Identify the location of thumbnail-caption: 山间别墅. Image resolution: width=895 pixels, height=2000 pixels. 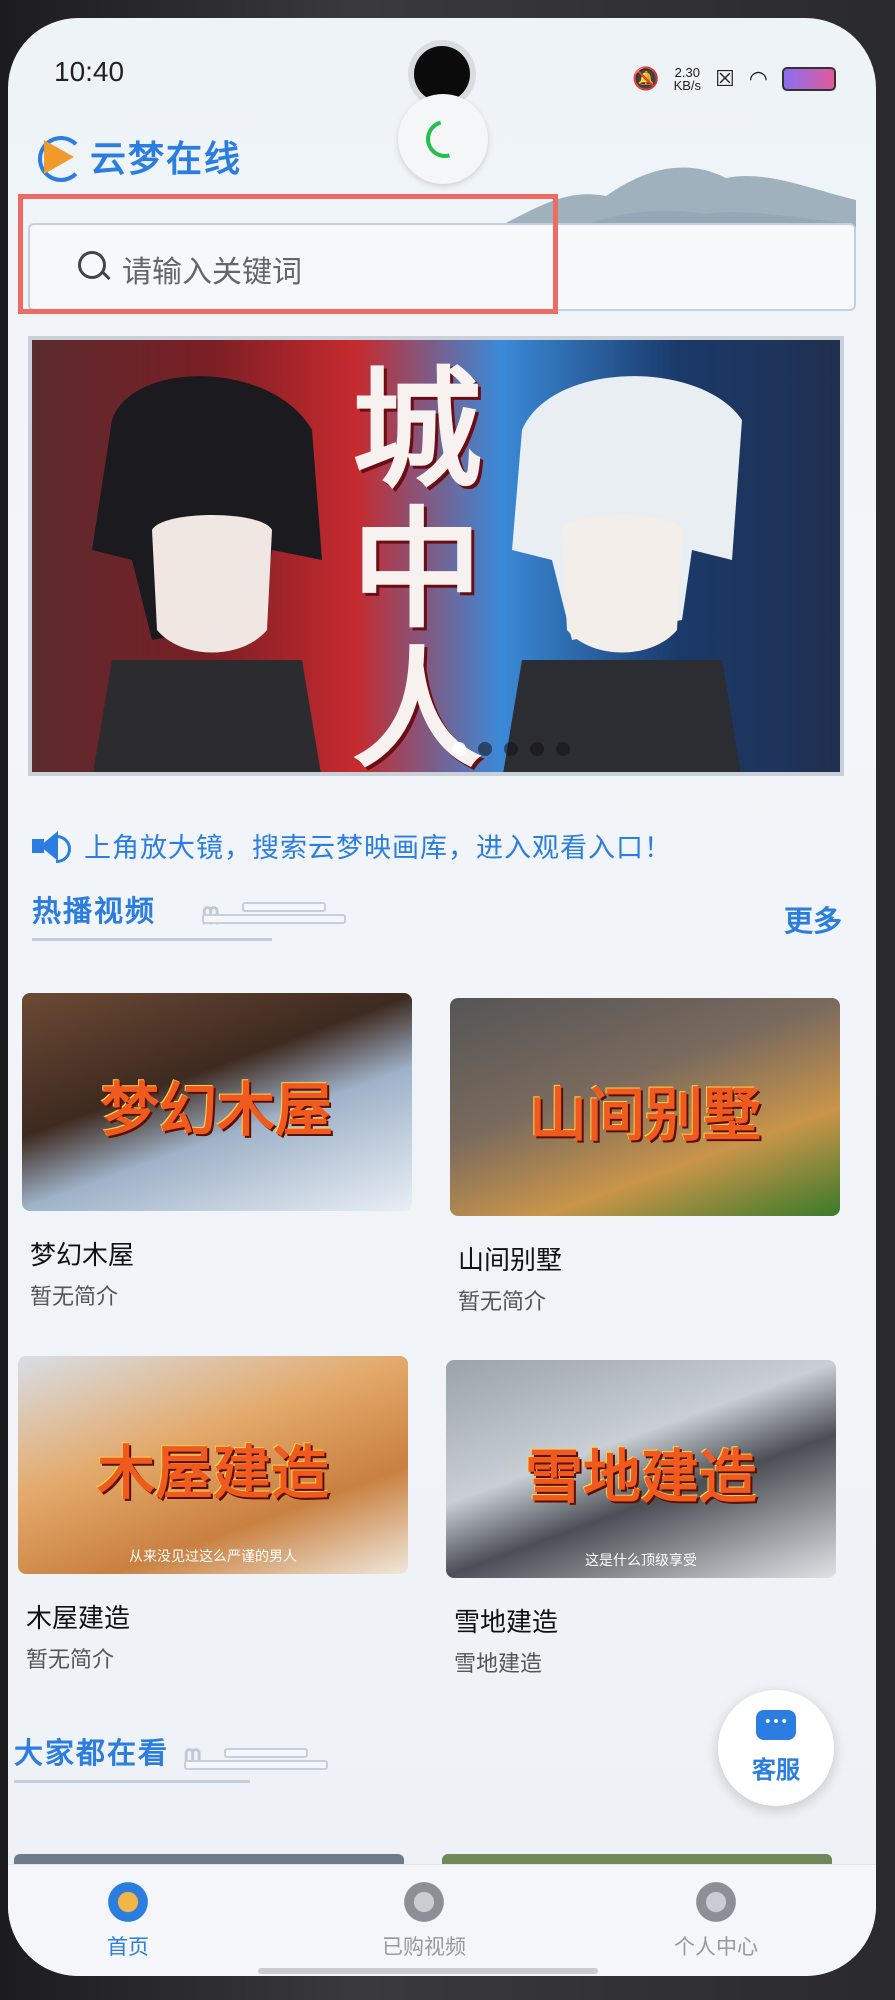
(644, 1115).